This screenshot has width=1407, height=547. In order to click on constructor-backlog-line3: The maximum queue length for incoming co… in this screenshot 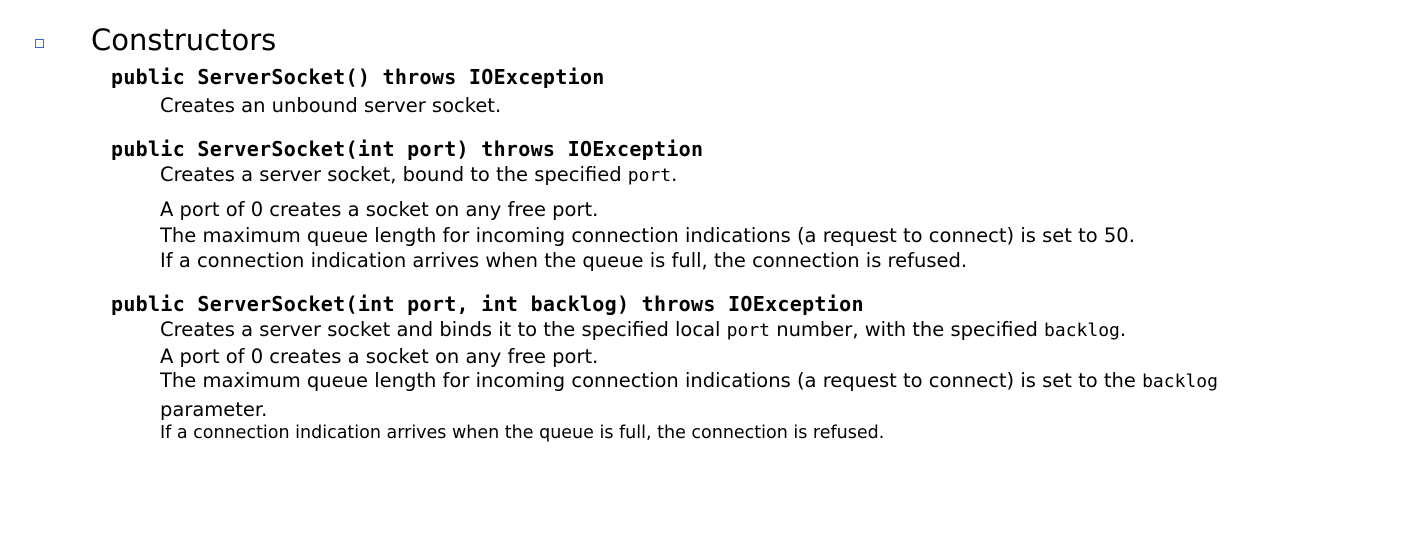, I will do `click(689, 381)`.